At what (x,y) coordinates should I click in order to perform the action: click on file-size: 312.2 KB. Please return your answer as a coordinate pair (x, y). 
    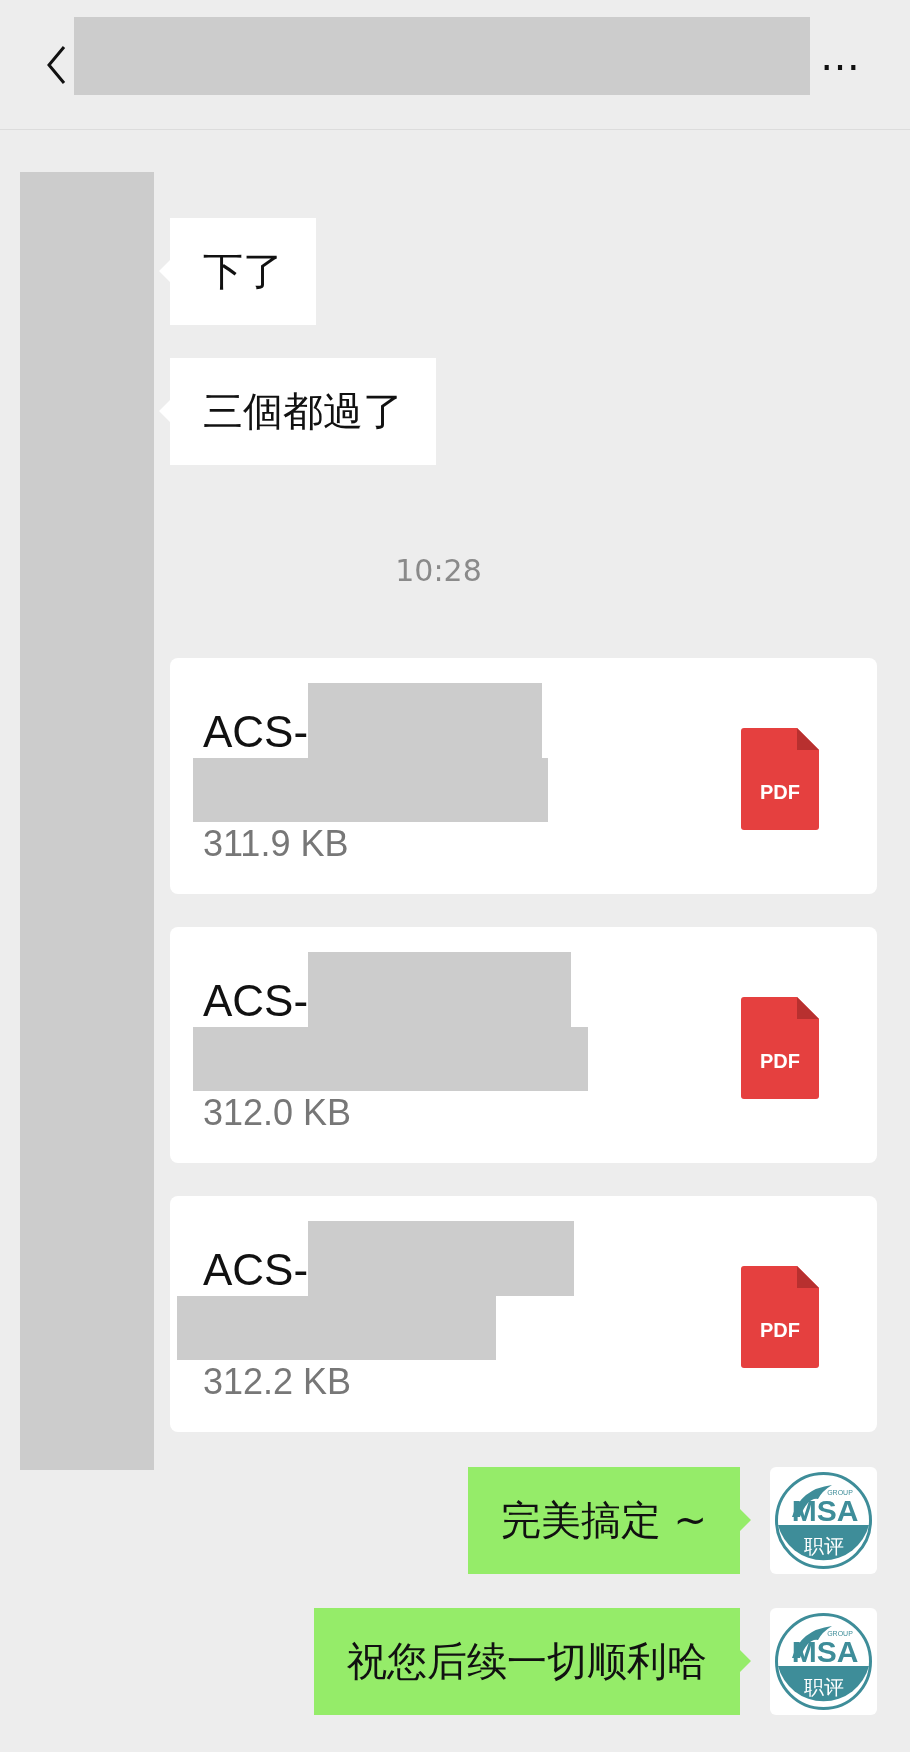
    Looking at the image, I should click on (278, 1382).